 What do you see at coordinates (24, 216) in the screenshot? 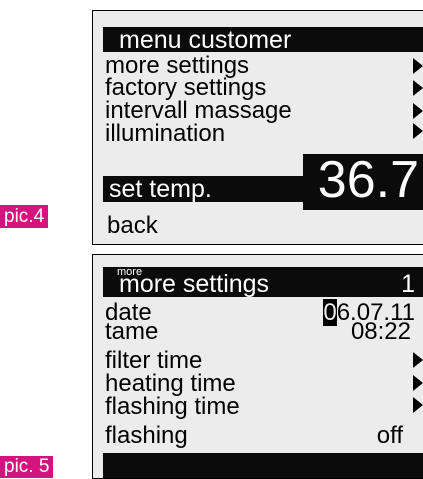
I see `pic4-caption: pic.4` at bounding box center [24, 216].